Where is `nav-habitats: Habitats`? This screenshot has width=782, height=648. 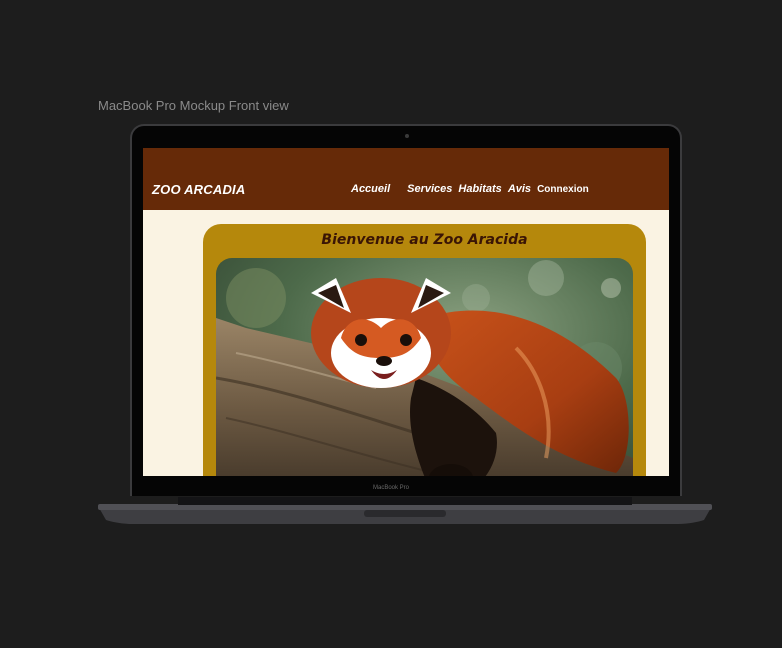
nav-habitats: Habitats is located at coordinates (479, 189).